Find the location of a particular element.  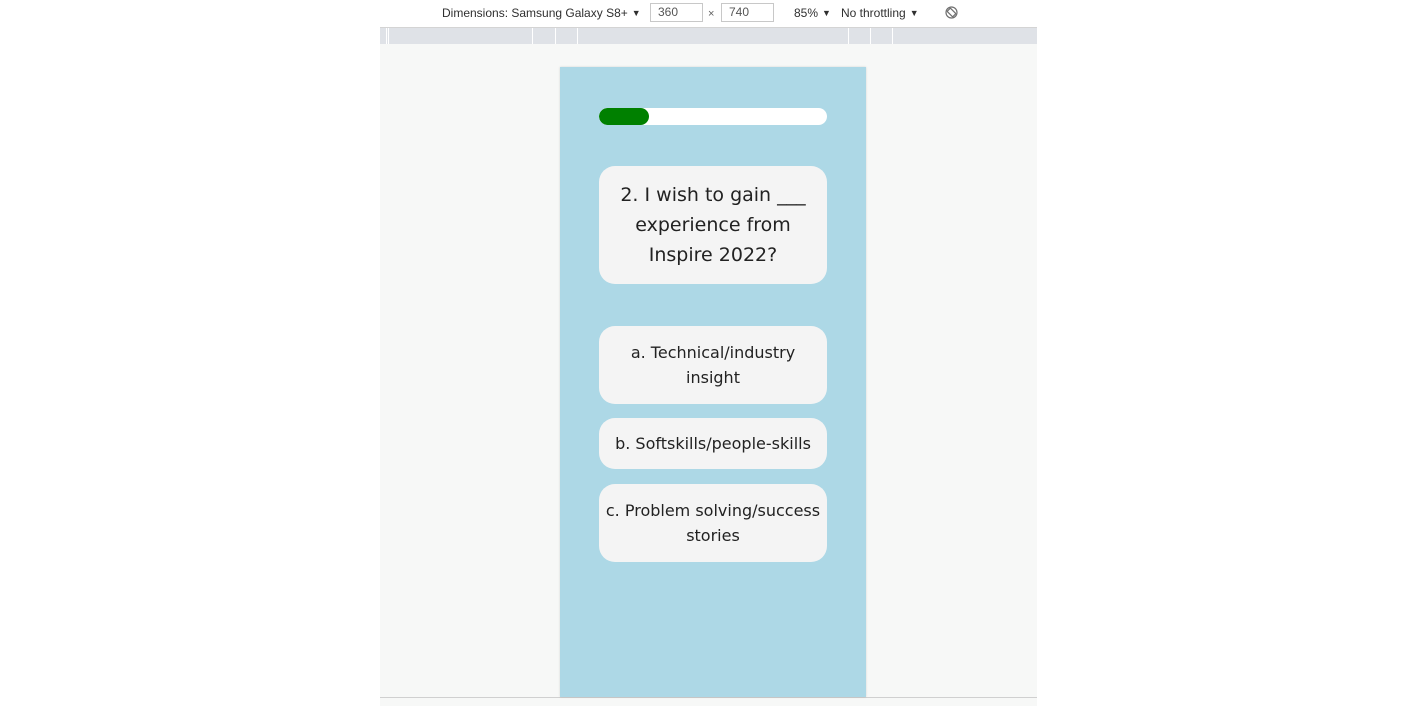

device-dimensions-dropdown: Dimensions: Samsung Galaxy S8+ ▼ is located at coordinates (541, 13).